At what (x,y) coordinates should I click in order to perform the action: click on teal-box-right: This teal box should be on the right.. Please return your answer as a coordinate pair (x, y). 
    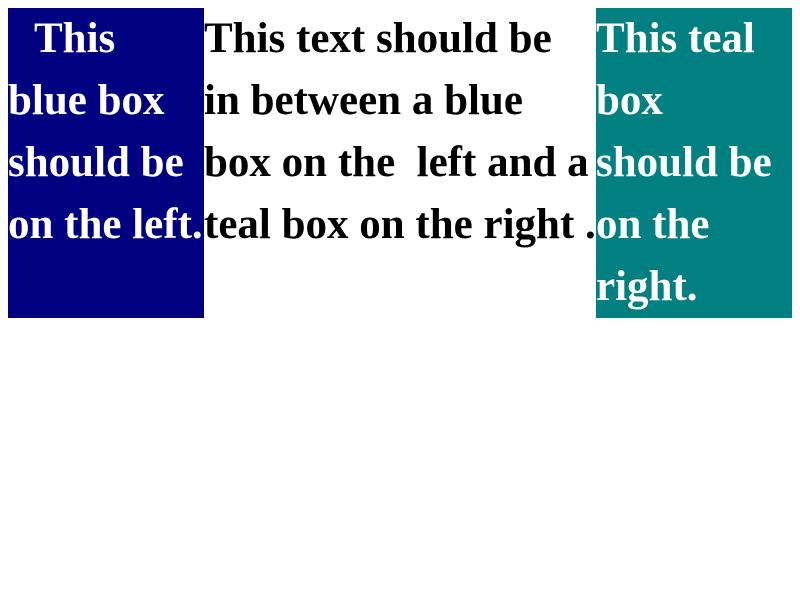
    Looking at the image, I should click on (694, 163).